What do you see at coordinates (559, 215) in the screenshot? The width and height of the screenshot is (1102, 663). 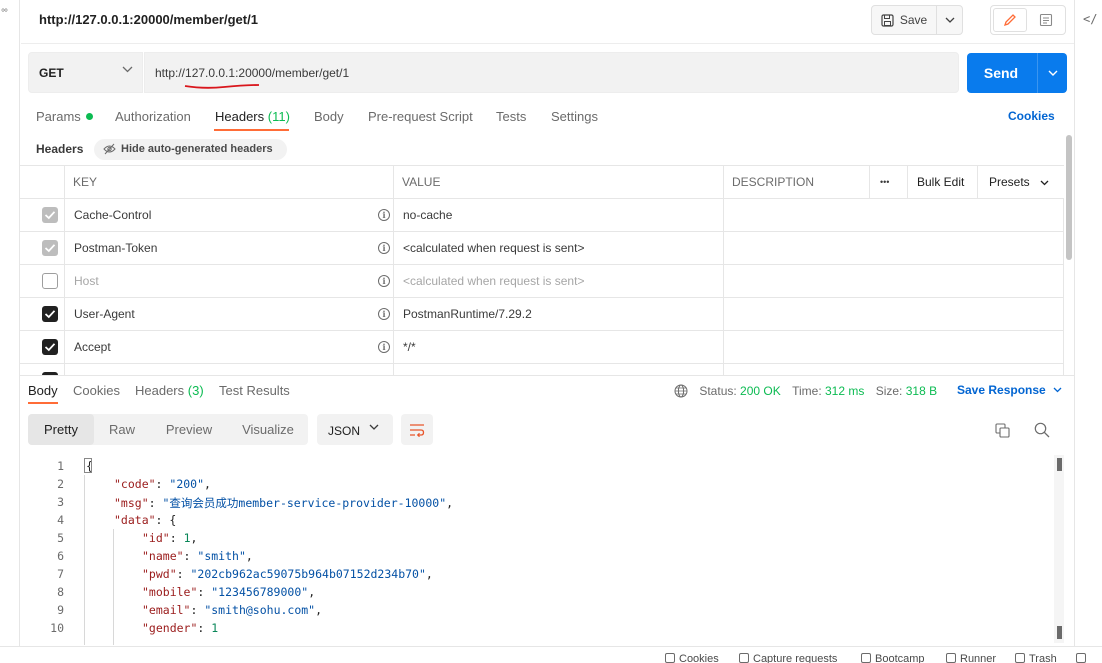 I see `value-cell: no-cache` at bounding box center [559, 215].